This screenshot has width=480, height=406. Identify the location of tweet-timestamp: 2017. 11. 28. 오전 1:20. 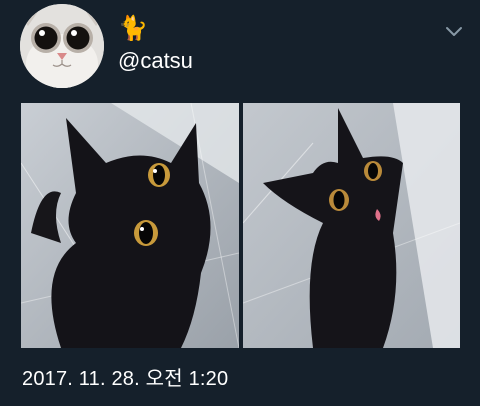
(125, 379).